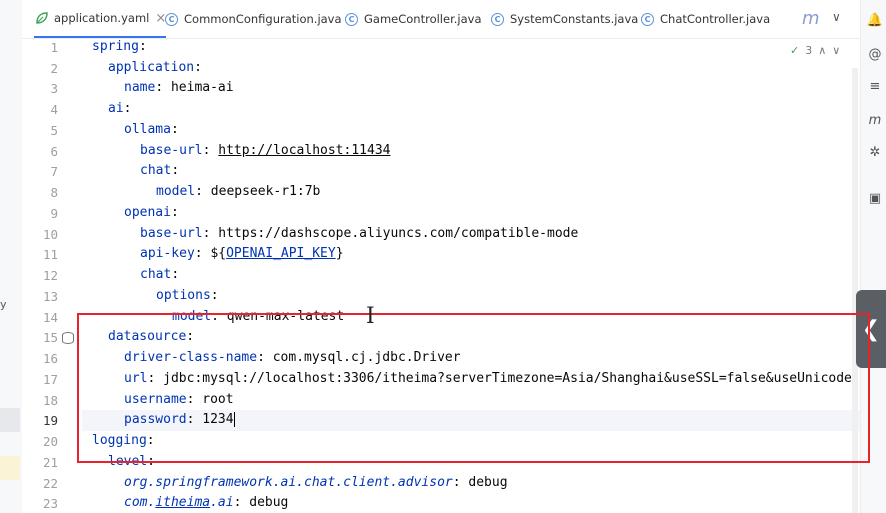  I want to click on code-token: deepseek-r1:7b, so click(265, 191).